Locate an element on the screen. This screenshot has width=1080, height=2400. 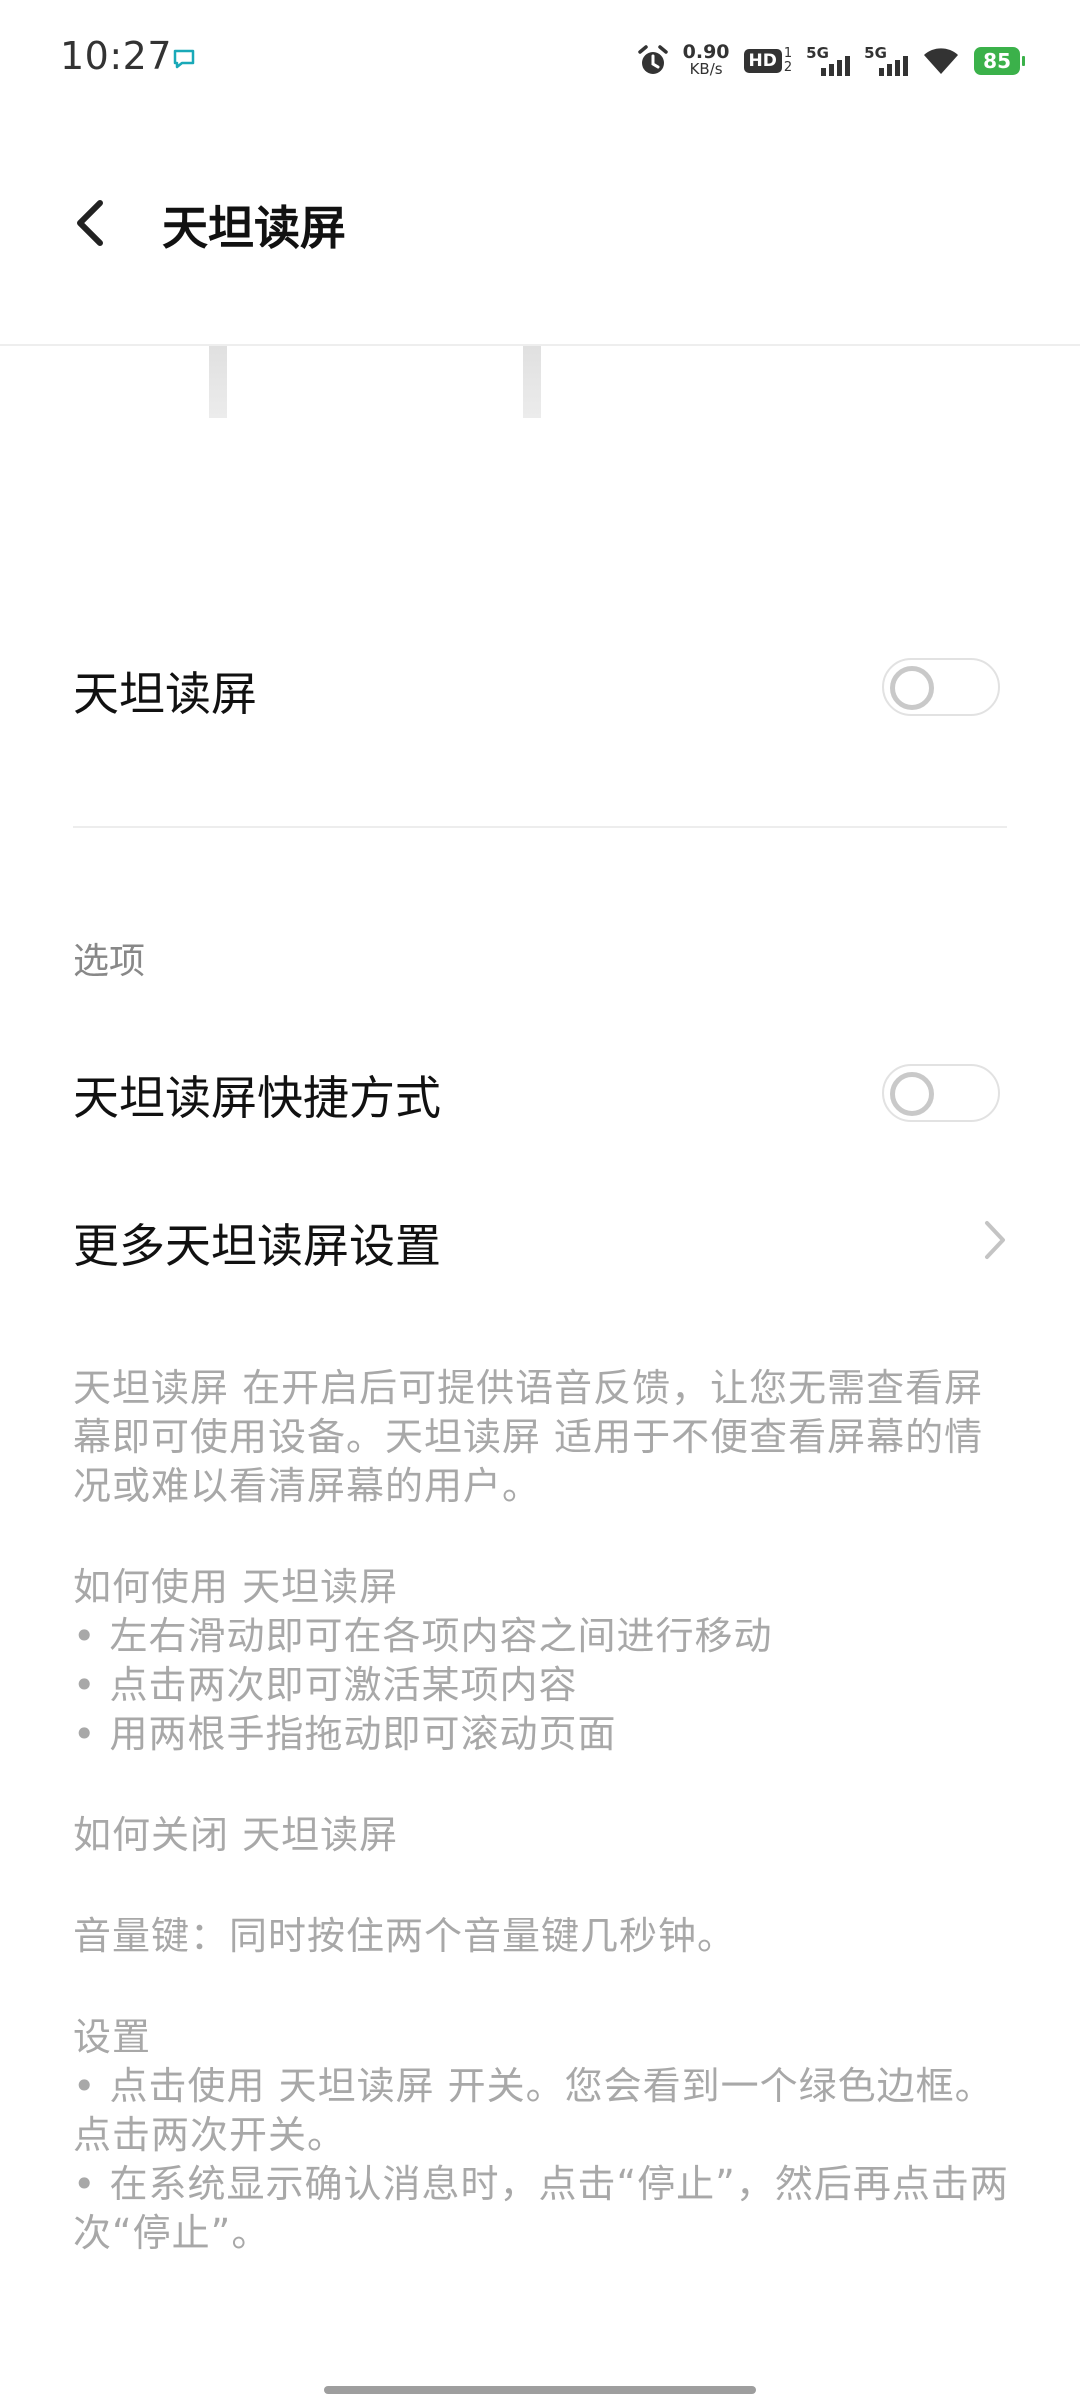
how-to-close-title: 如何关闭 天坦读屏 is located at coordinates (236, 1835).